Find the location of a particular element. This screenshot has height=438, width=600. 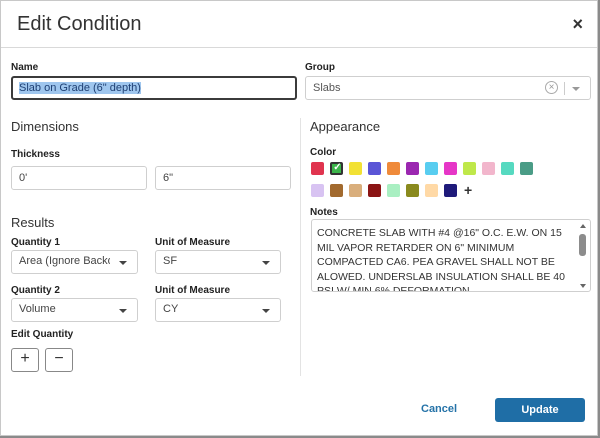

dialog-header: Edit Condition × is located at coordinates (299, 24).